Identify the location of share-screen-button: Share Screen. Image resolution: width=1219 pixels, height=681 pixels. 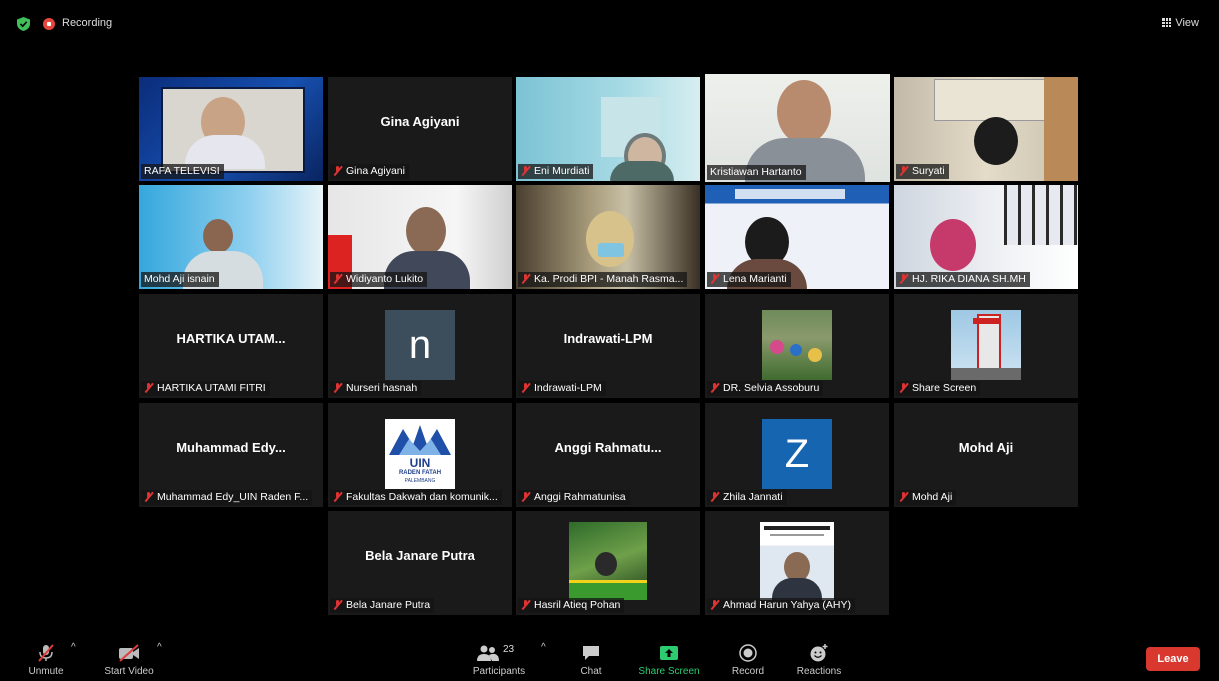
(669, 660).